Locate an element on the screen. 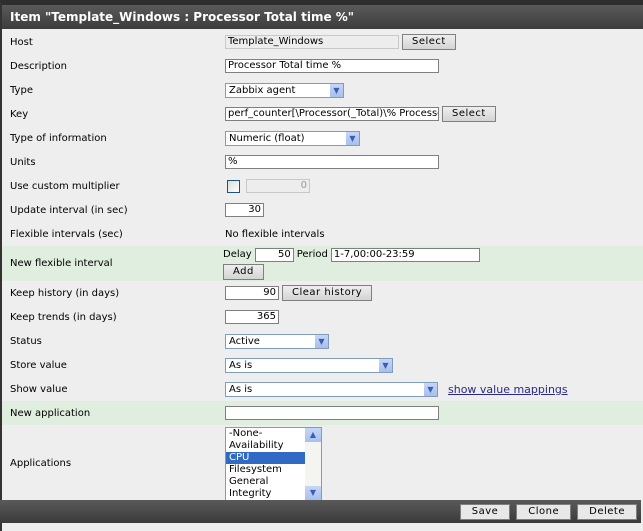  flex-value: No flexible intervals is located at coordinates (275, 234).